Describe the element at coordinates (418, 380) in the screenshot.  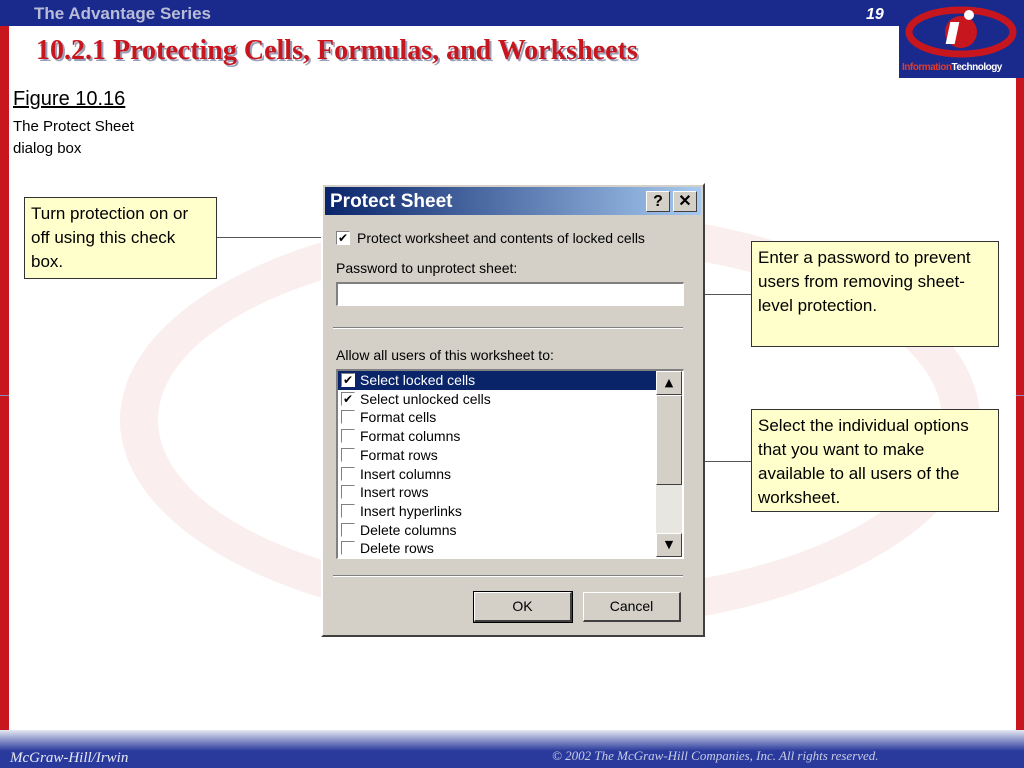
I see `option-label: Select locked cells` at that location.